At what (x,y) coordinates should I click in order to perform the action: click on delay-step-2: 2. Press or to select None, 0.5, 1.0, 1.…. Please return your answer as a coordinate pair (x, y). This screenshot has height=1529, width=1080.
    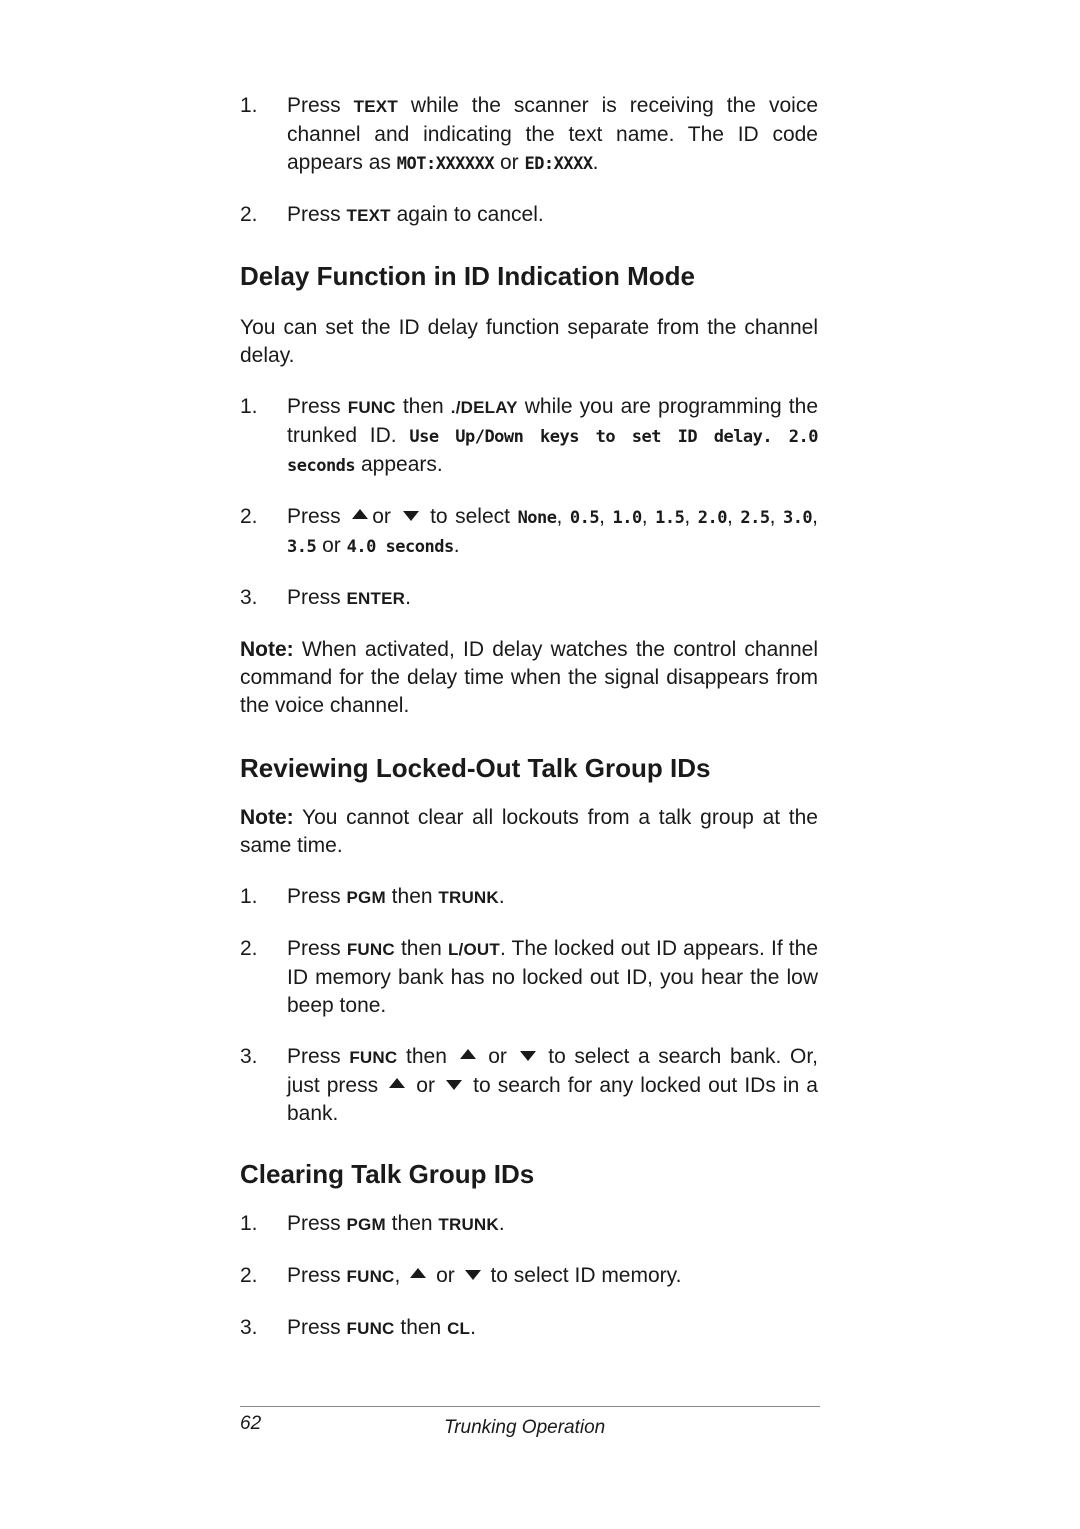
    Looking at the image, I should click on (529, 531).